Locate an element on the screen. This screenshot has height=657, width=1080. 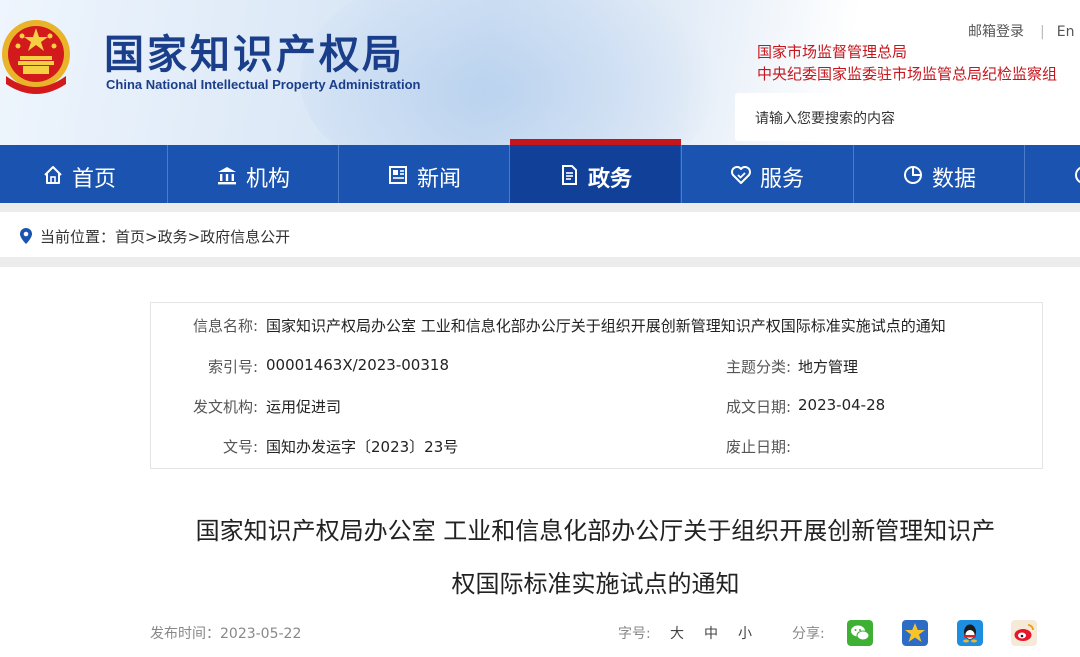
nav-item-news: 新闻 is located at coordinates (423, 174).